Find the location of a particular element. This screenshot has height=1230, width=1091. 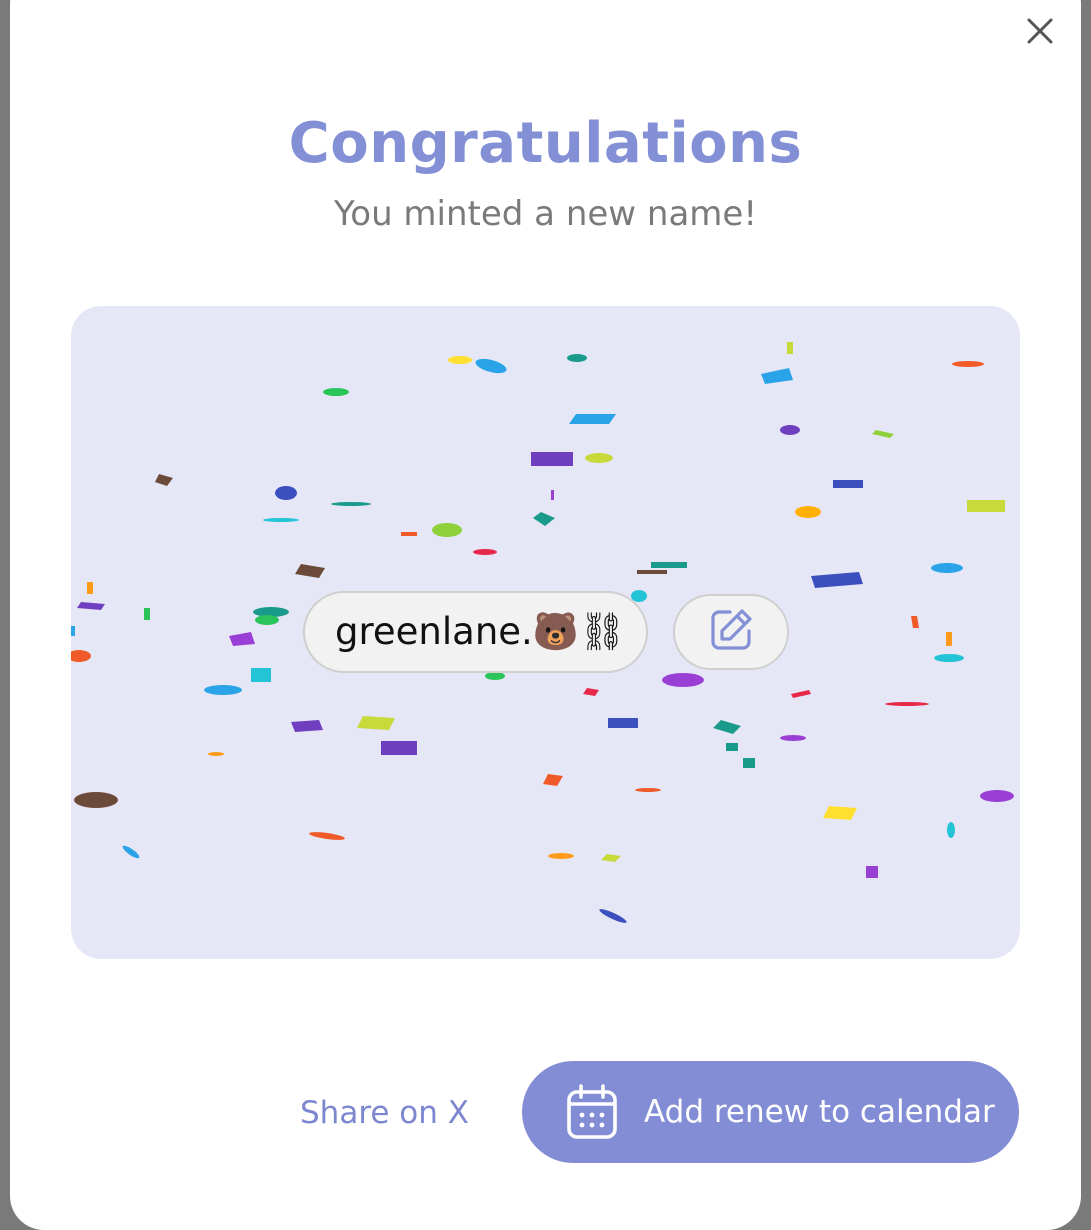

share-on-x-link: Share on X is located at coordinates (384, 1113).